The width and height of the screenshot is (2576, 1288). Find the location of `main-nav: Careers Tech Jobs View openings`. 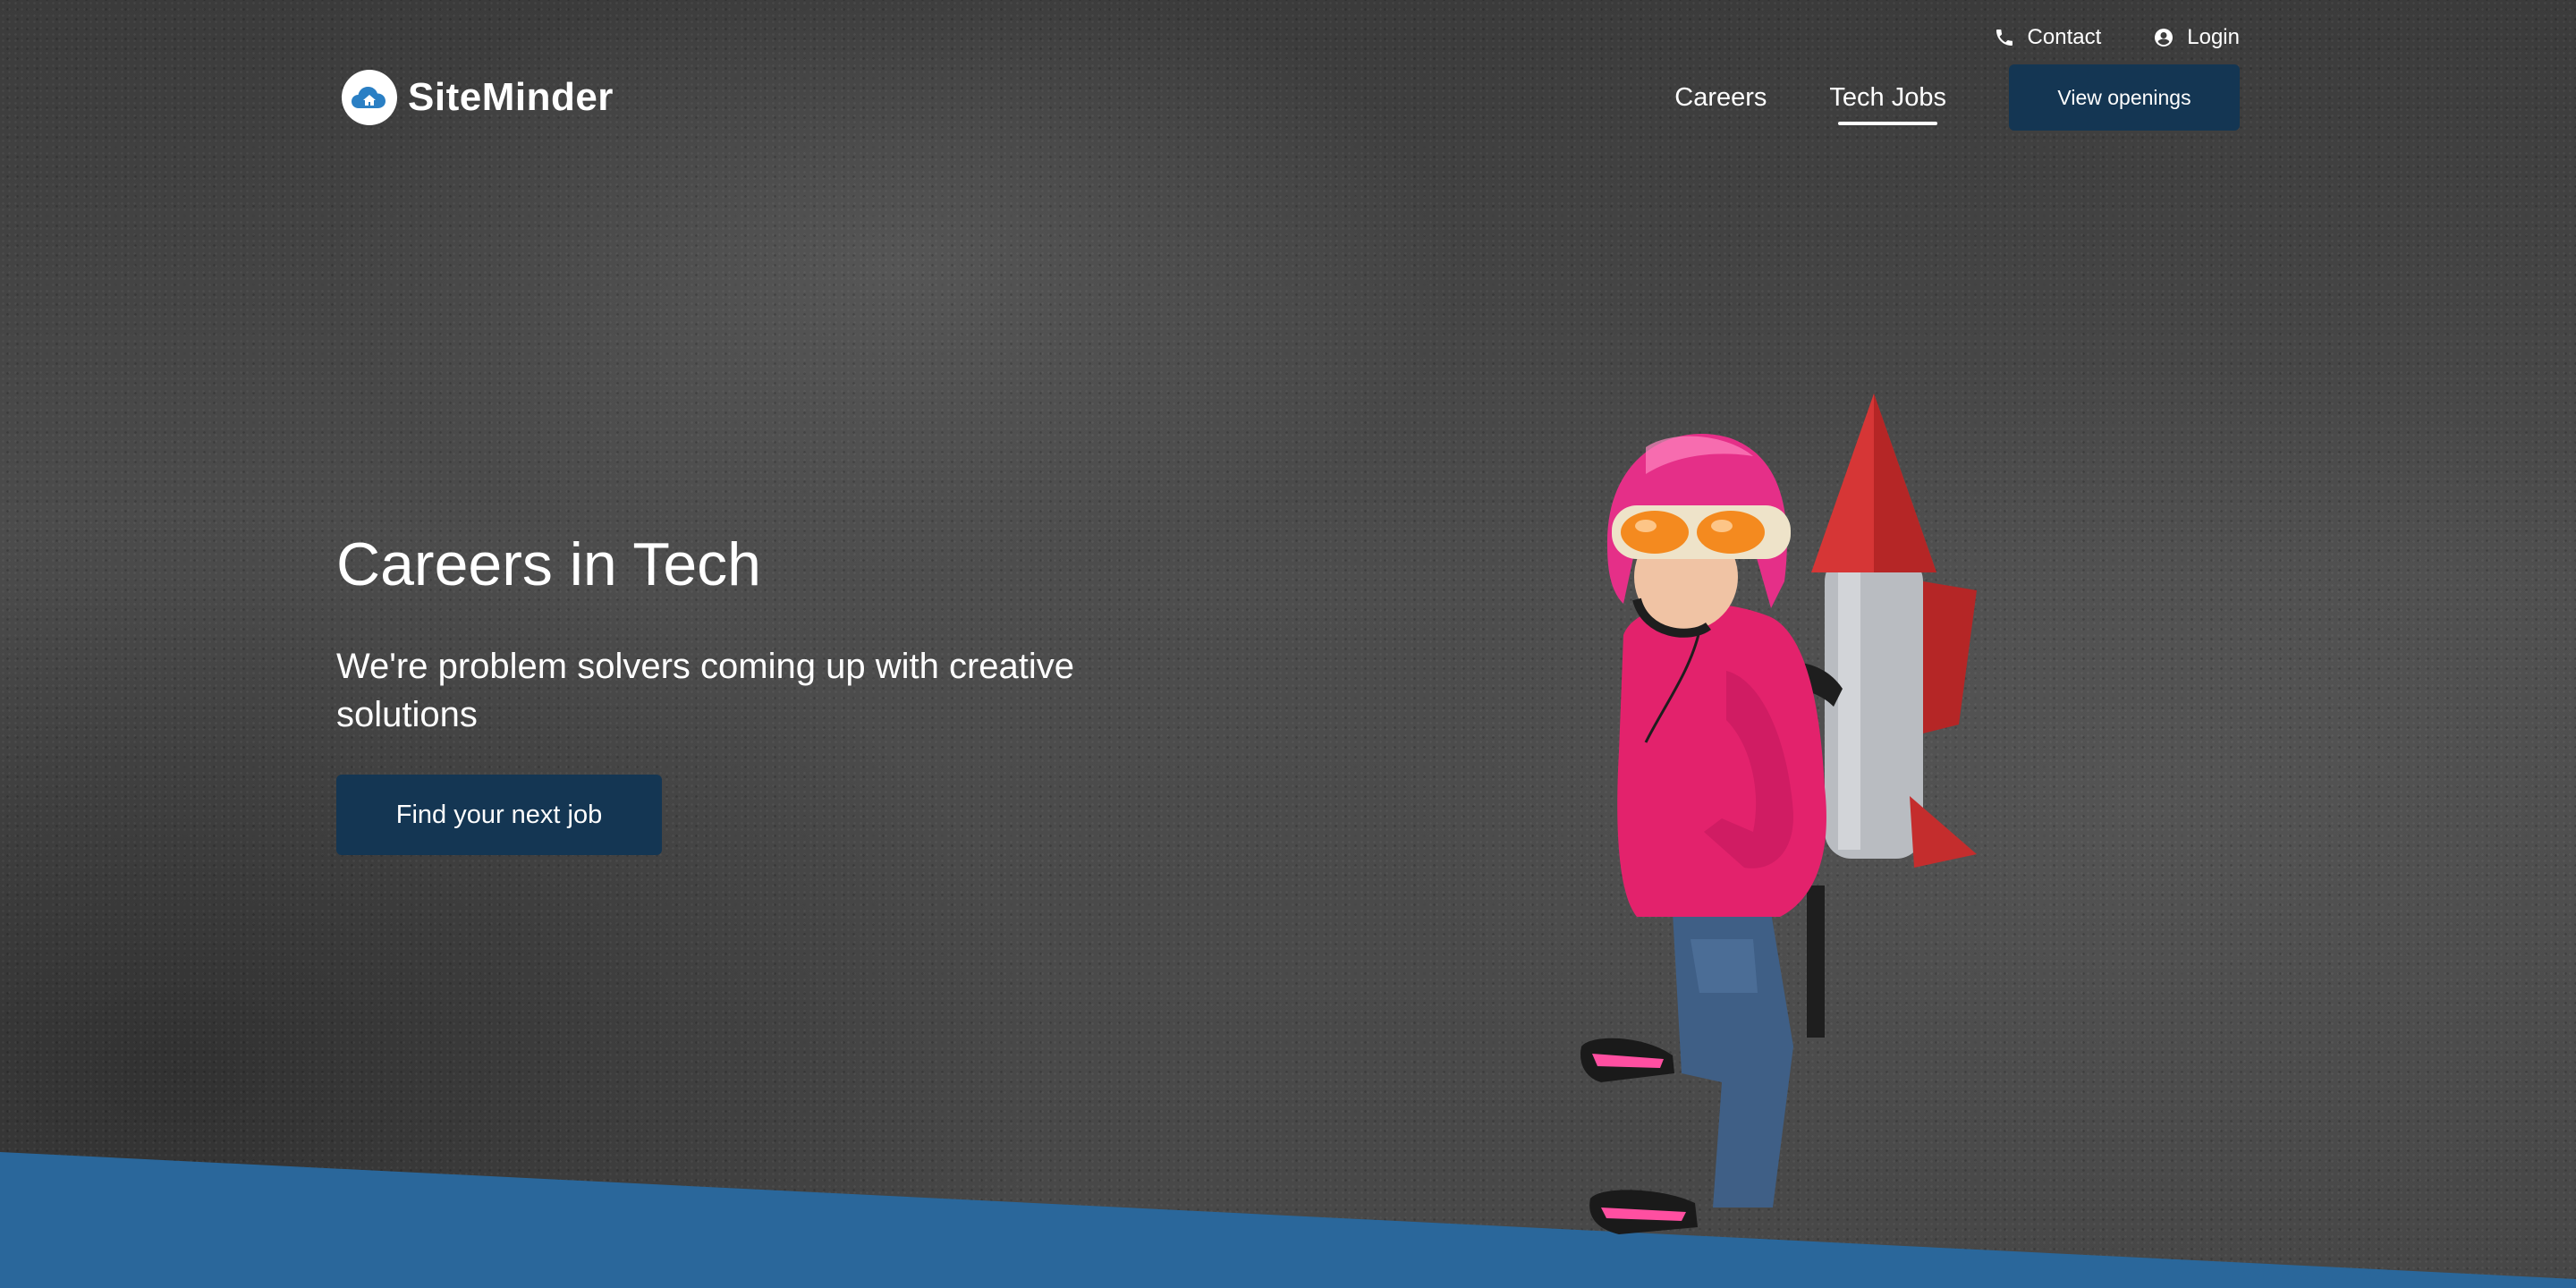

main-nav: Careers Tech Jobs View openings is located at coordinates (1957, 97).